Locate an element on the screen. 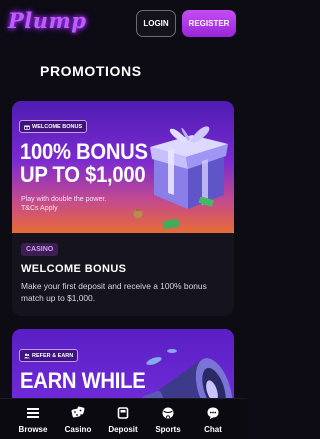 Image resolution: width=320 pixels, height=439 pixels. chat-bubble-icon is located at coordinates (213, 413).